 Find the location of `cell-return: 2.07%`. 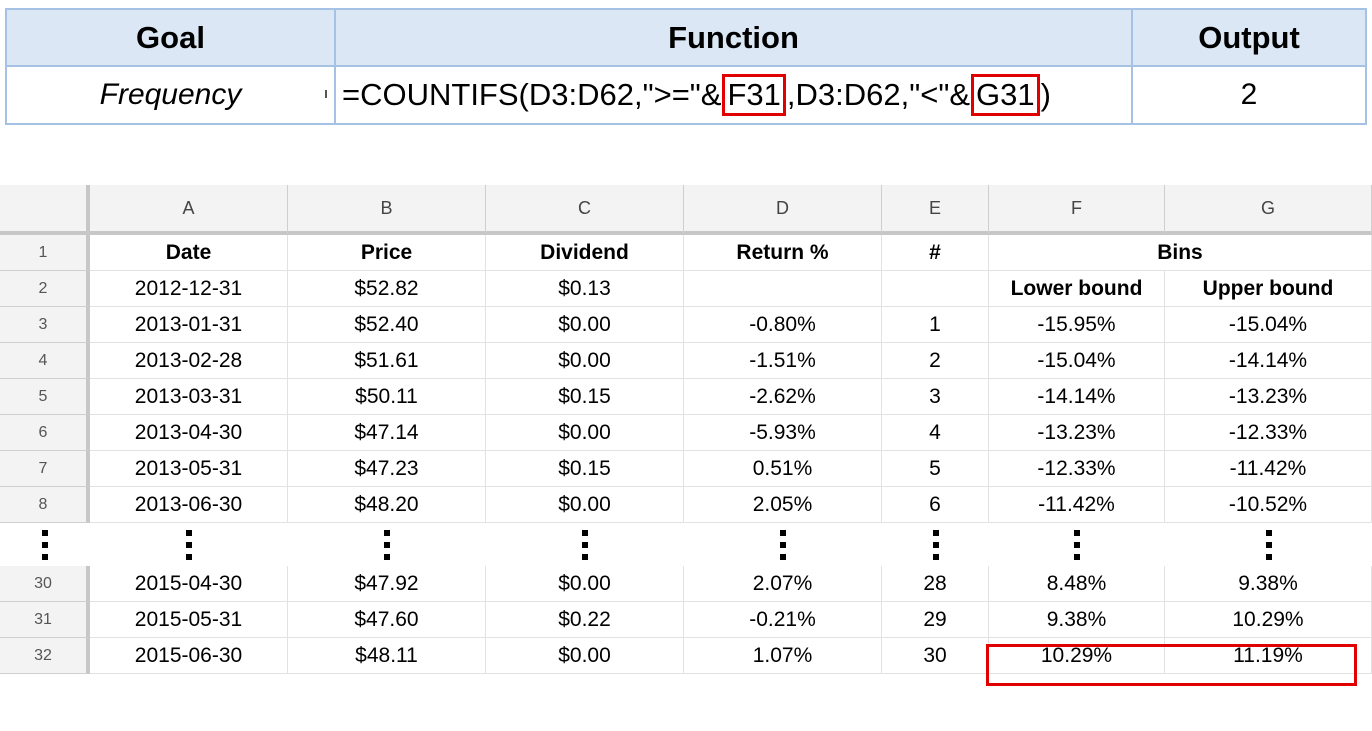

cell-return: 2.07% is located at coordinates (783, 584).